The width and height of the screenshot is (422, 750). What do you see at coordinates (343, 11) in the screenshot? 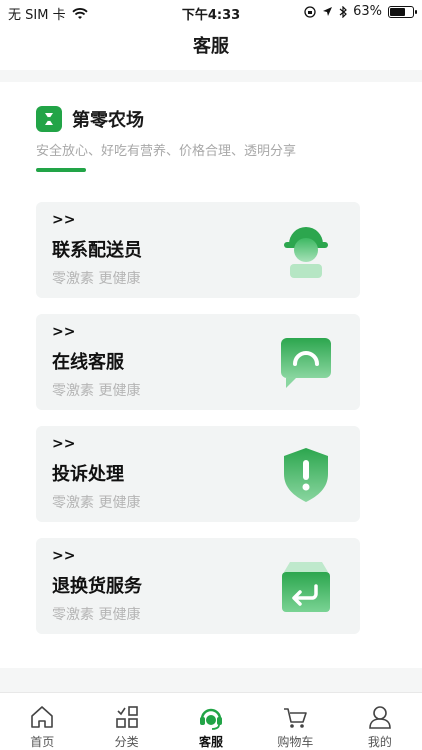
I see `bluetooth-icon` at bounding box center [343, 11].